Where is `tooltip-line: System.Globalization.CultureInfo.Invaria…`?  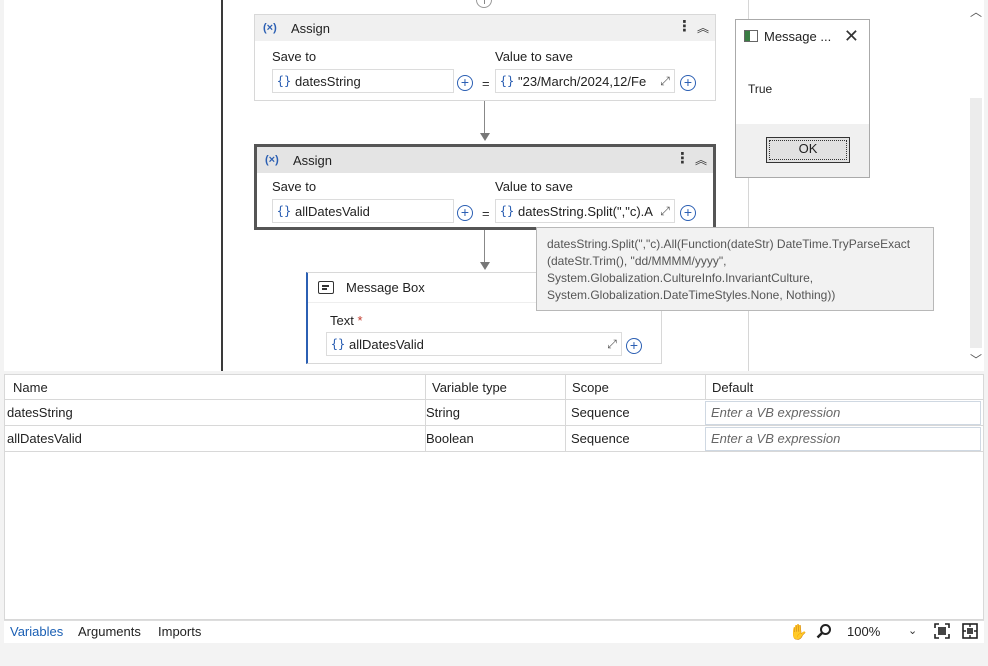
tooltip-line: System.Globalization.CultureInfo.Invaria… is located at coordinates (680, 278).